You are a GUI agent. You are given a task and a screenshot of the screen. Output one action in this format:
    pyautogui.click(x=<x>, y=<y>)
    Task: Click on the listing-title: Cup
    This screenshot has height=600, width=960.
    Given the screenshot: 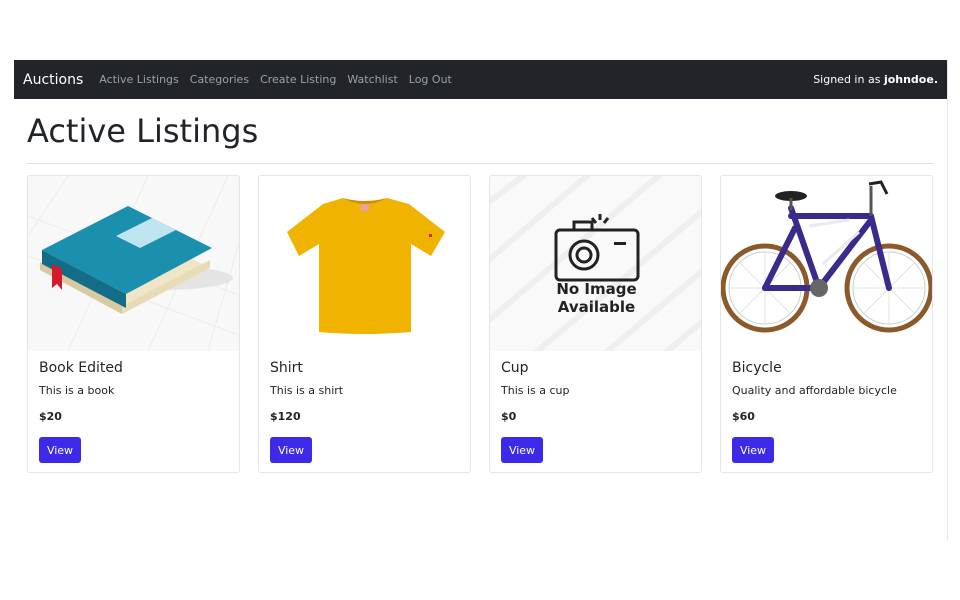 What is the action you would take?
    pyautogui.click(x=515, y=368)
    